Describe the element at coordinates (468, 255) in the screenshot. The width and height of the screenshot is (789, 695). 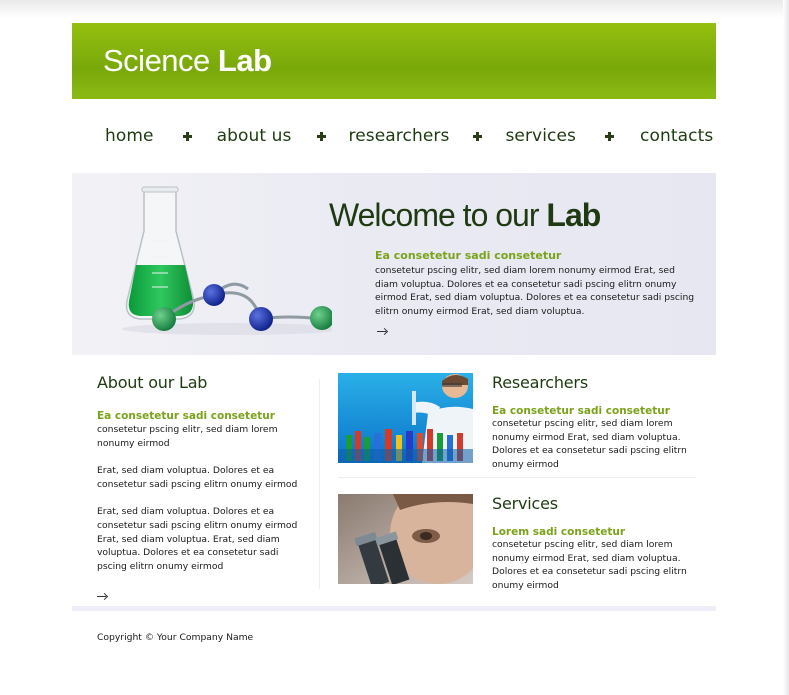
I see `hero-subtitle: Ea consetetur sadi consetetur` at that location.